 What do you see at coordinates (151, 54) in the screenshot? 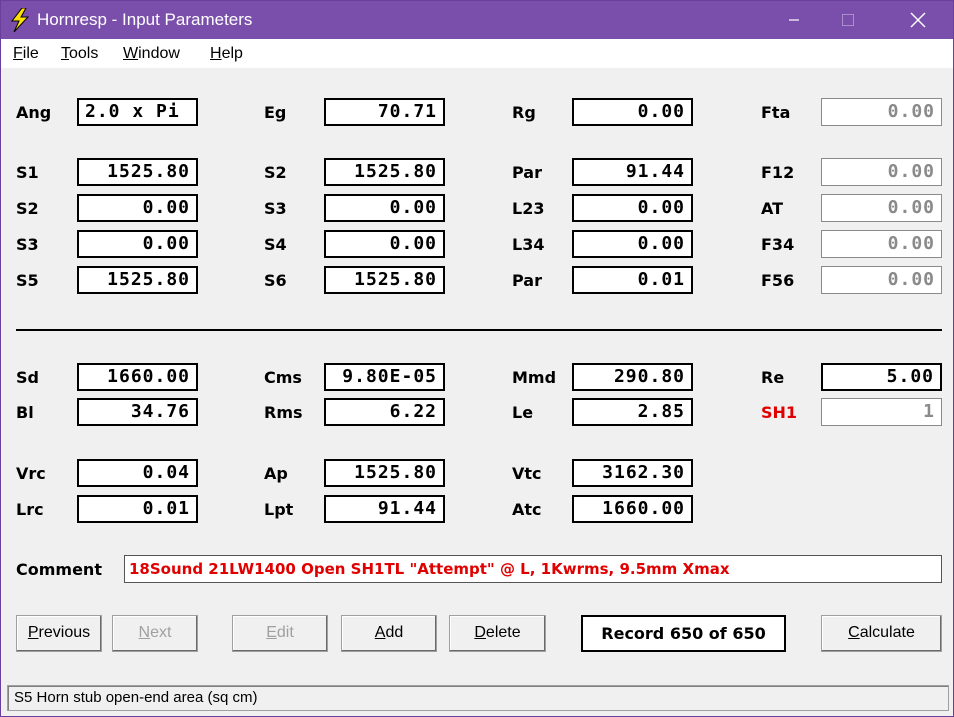
I see `menu-window: Window` at bounding box center [151, 54].